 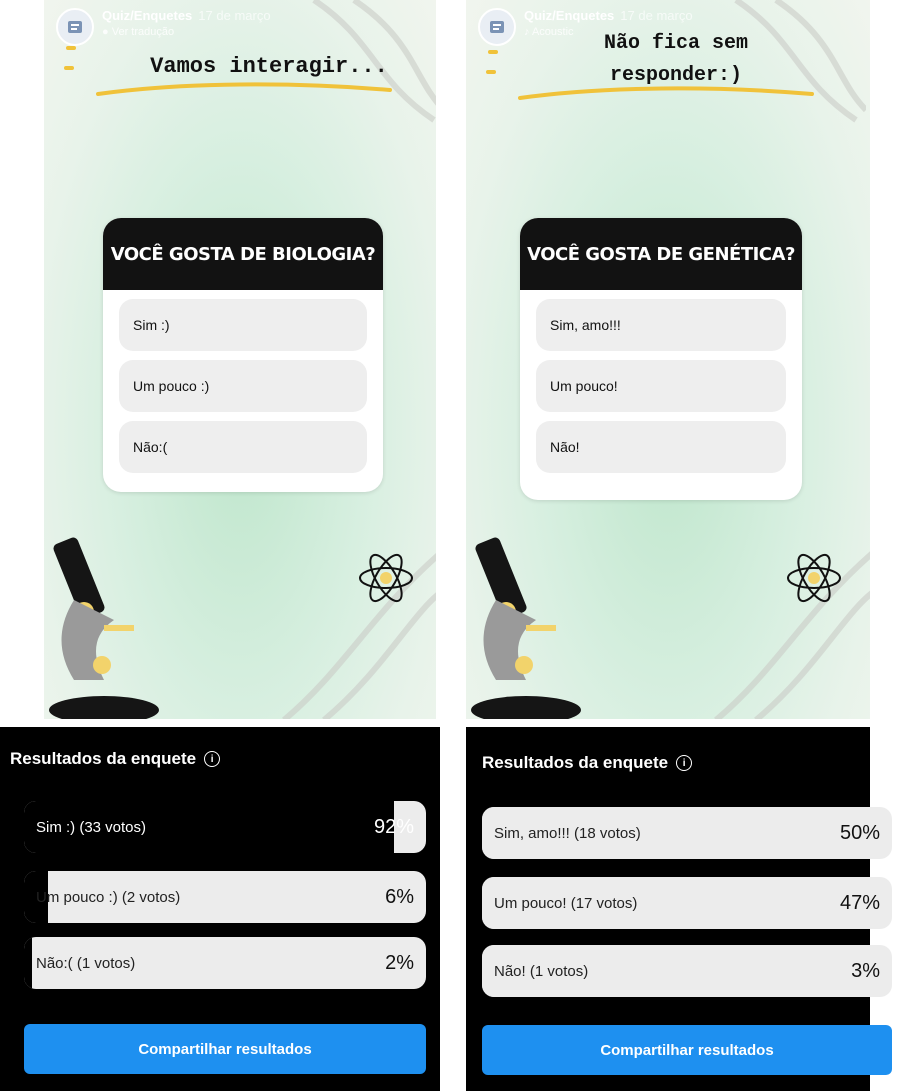 What do you see at coordinates (86, 963) in the screenshot?
I see `result-label: Não:( (1 votos)` at bounding box center [86, 963].